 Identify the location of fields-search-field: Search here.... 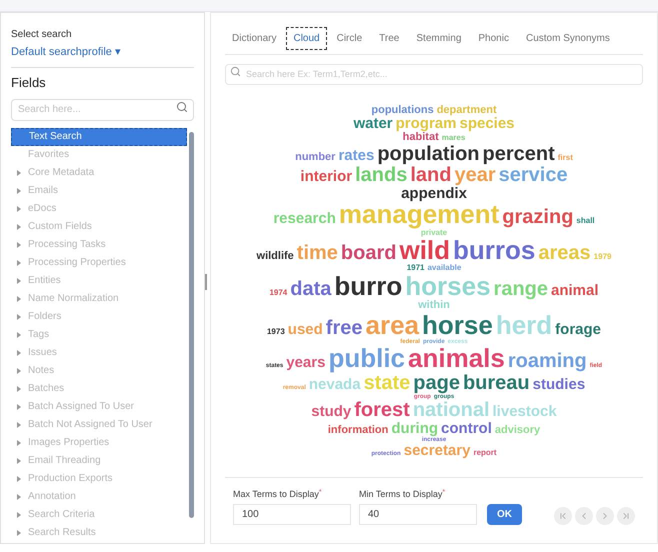
(102, 109).